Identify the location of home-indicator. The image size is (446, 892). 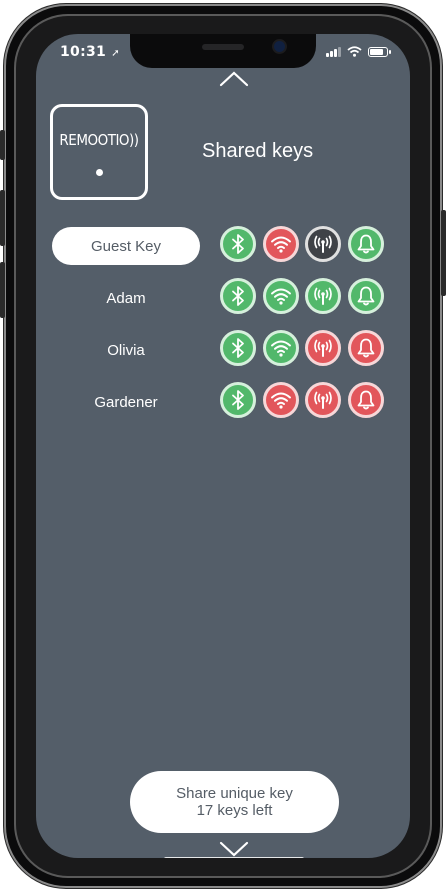
(234, 857).